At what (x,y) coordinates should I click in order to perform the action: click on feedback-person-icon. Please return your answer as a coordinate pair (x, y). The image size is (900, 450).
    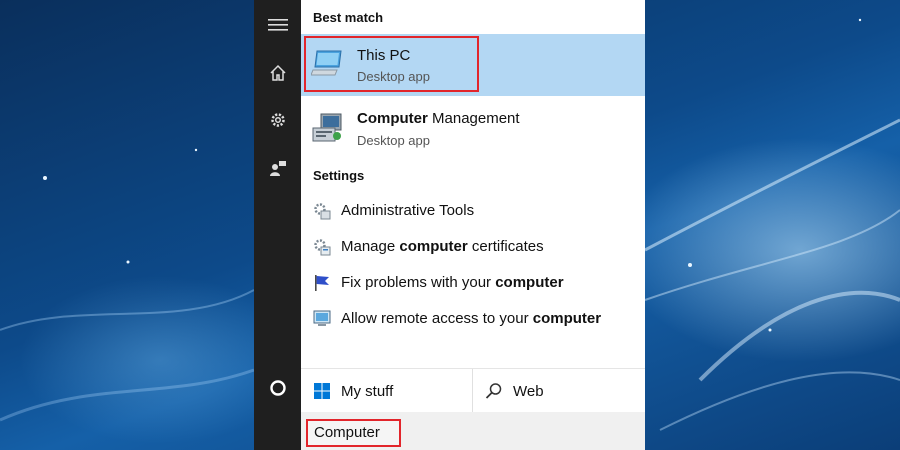
    Looking at the image, I should click on (277, 168).